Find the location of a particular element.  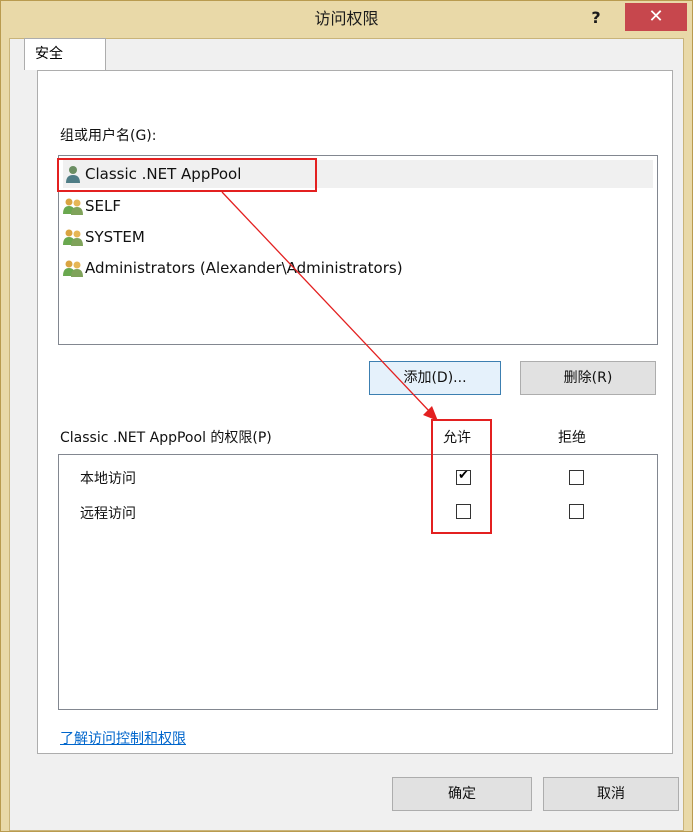

annotation-arrow is located at coordinates (329, 306).